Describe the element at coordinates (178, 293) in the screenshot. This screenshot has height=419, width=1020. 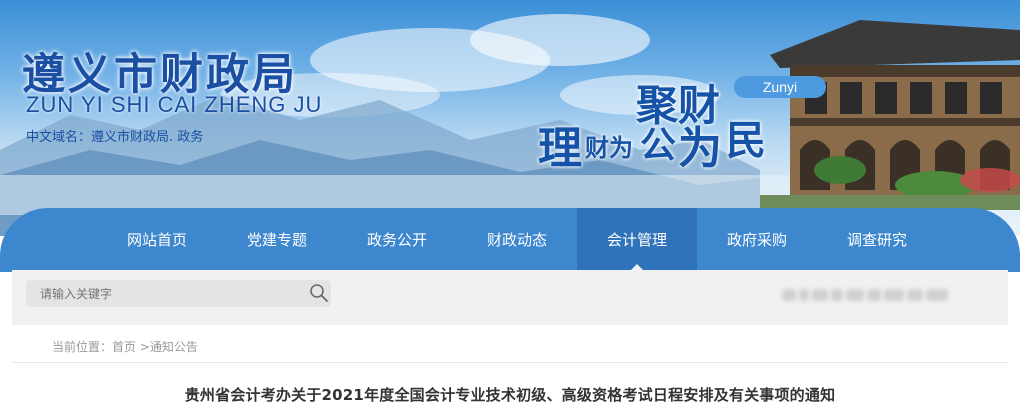
I see `search-input` at that location.